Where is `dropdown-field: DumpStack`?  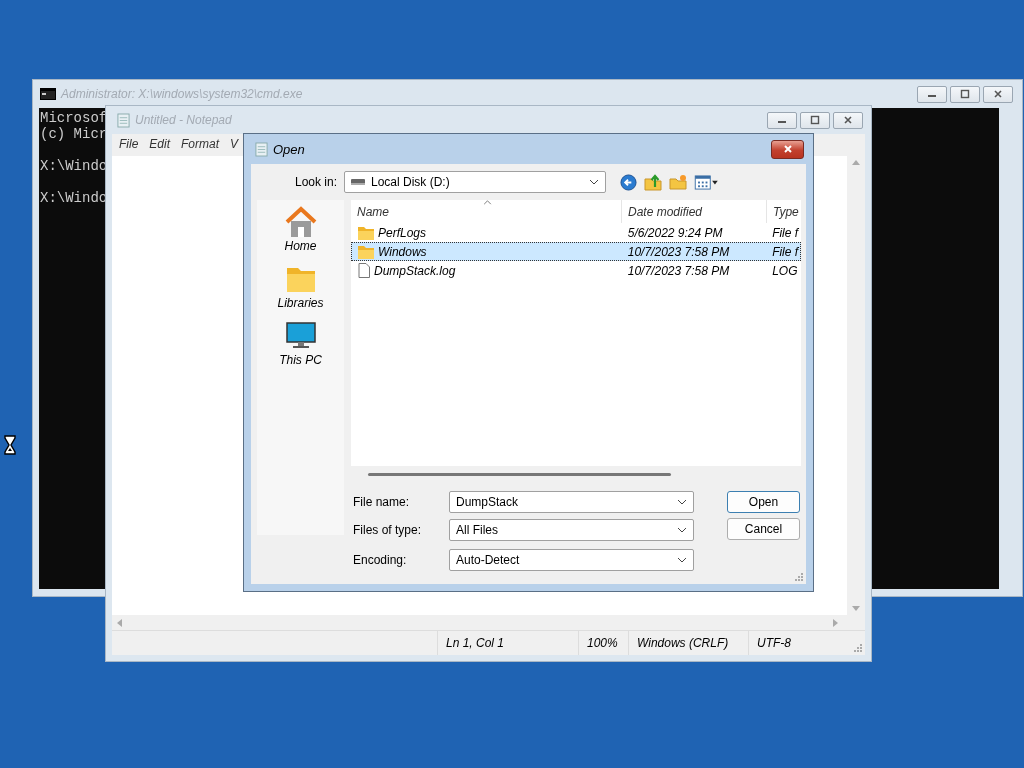 dropdown-field: DumpStack is located at coordinates (571, 502).